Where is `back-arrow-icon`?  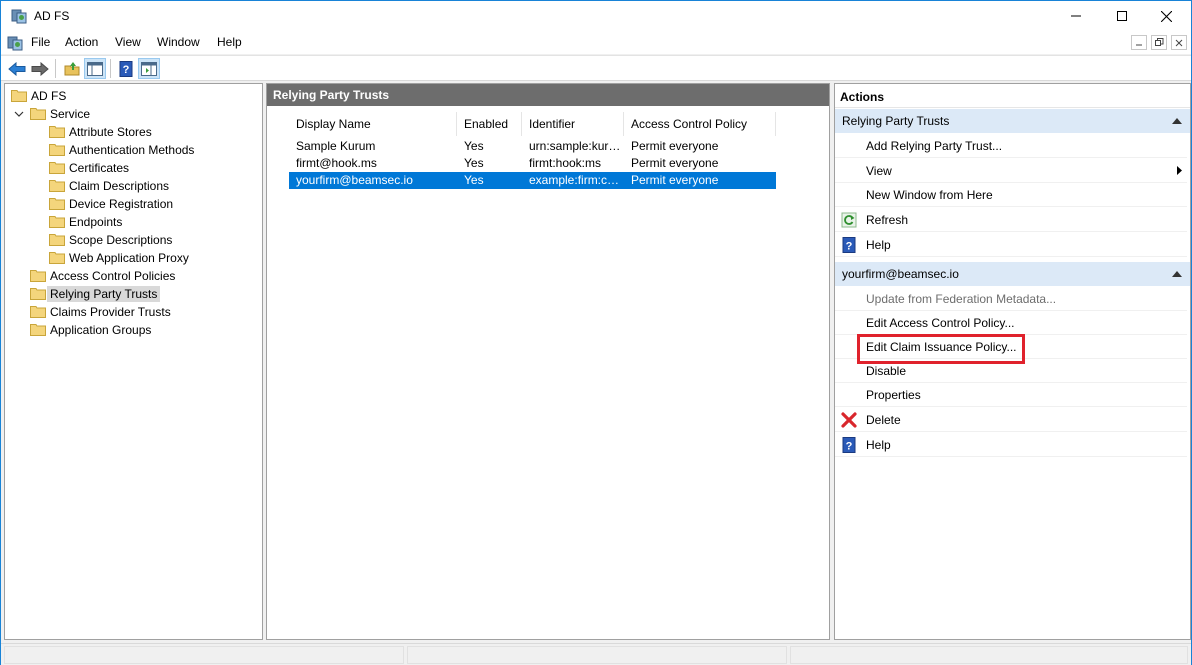 back-arrow-icon is located at coordinates (17, 68).